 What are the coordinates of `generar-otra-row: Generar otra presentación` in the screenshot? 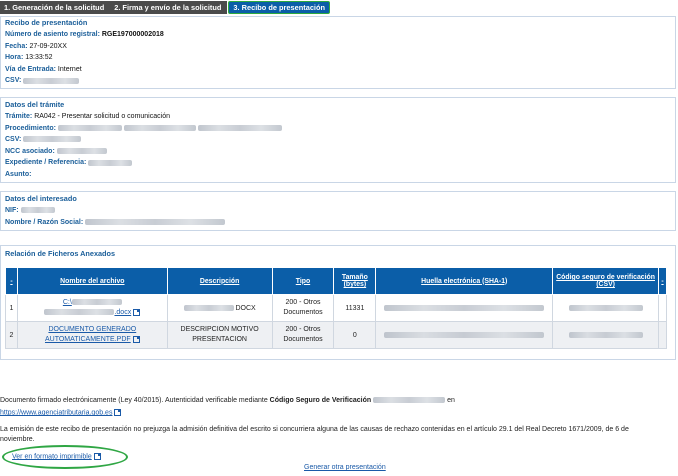 It's located at (345, 467).